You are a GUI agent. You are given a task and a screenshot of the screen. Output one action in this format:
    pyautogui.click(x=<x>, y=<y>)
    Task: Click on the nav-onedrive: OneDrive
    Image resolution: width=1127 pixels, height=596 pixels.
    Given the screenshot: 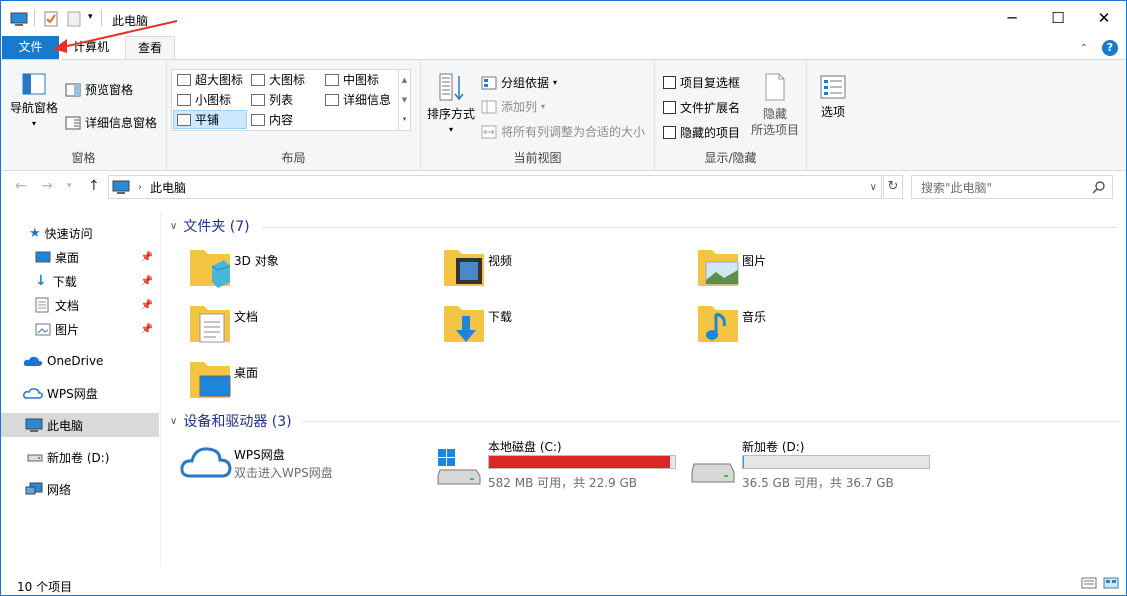 What is the action you would take?
    pyautogui.click(x=80, y=361)
    